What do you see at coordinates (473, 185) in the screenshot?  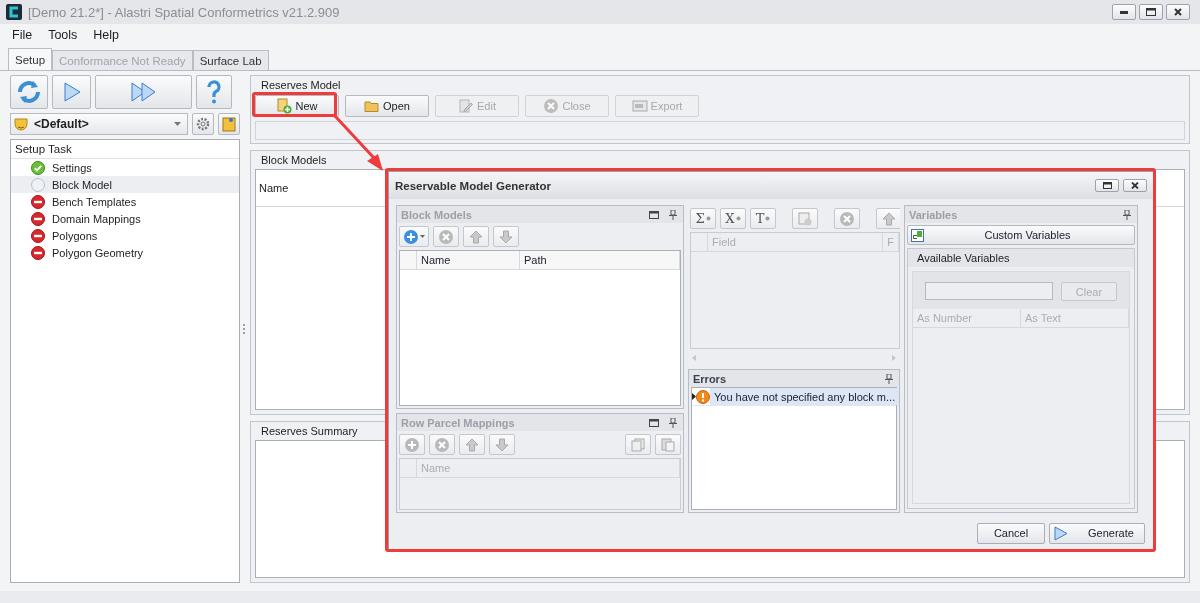 I see `dialog-title: Reservable Model Generator` at bounding box center [473, 185].